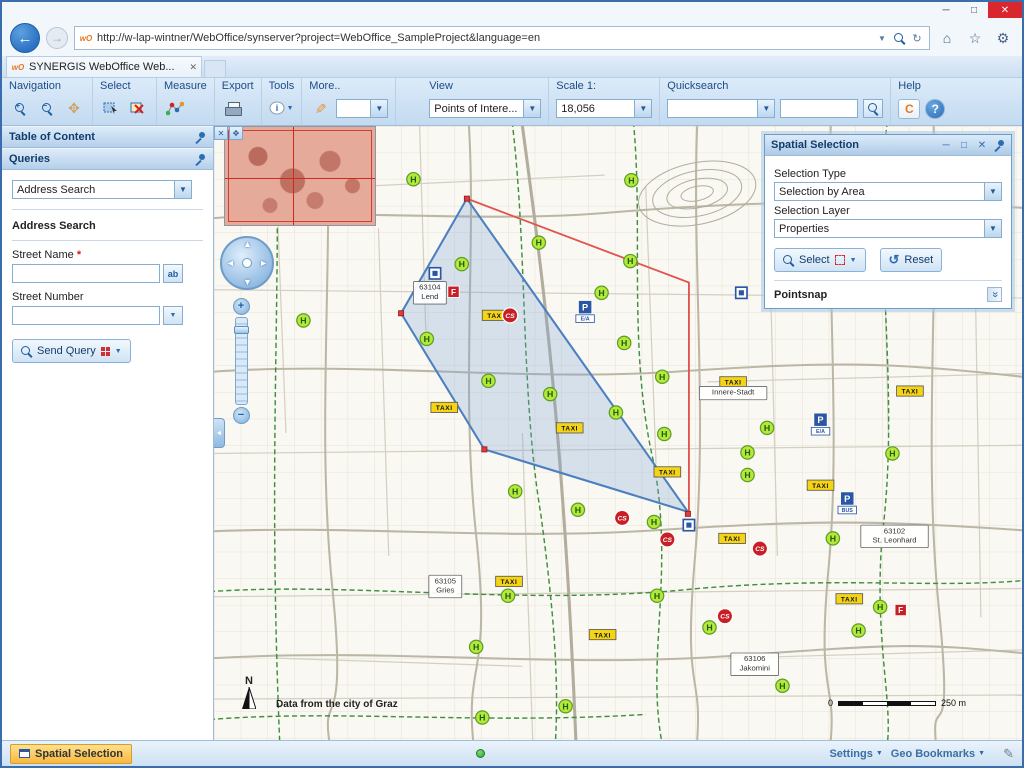 This screenshot has width=1024, height=768. Describe the element at coordinates (241, 306) in the screenshot. I see `zoom-slider-in-button: +` at that location.